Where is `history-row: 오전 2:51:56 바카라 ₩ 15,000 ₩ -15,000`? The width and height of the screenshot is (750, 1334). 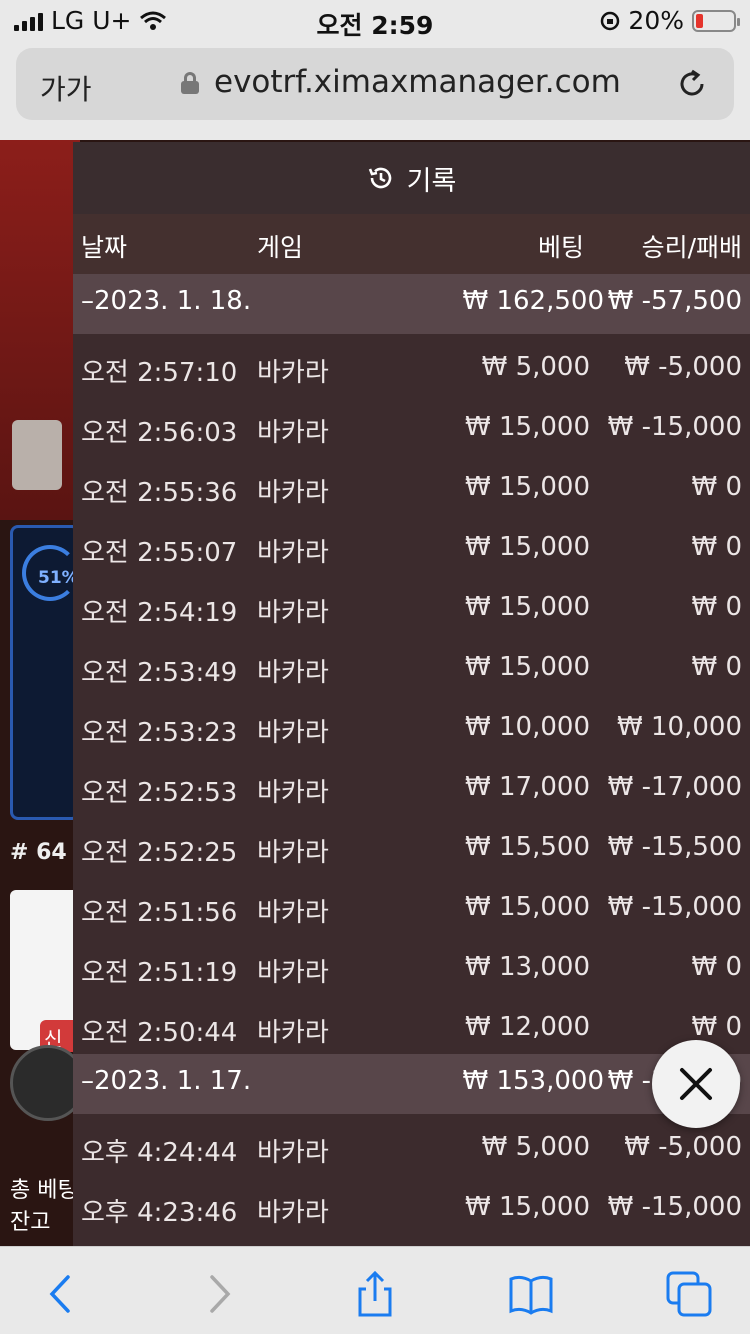 history-row: 오전 2:51:56 바카라 ₩ 15,000 ₩ -15,000 is located at coordinates (411, 910).